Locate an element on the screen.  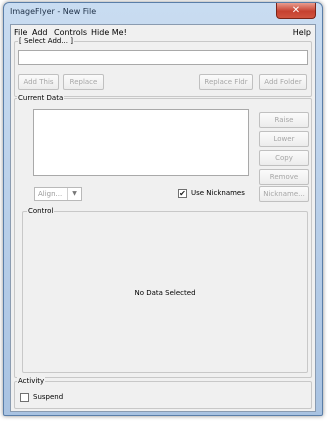
add-folder-button: Add Folder is located at coordinates (283, 82).